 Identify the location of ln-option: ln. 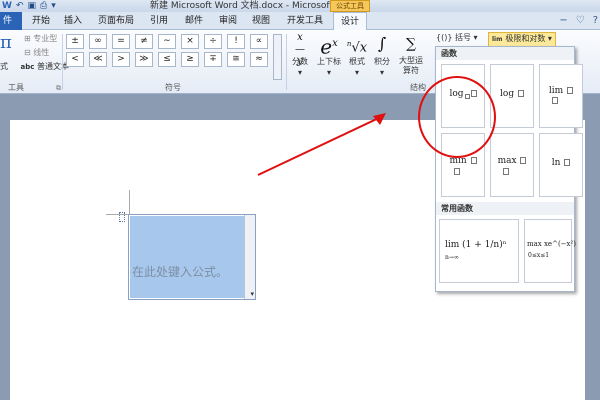
(561, 165).